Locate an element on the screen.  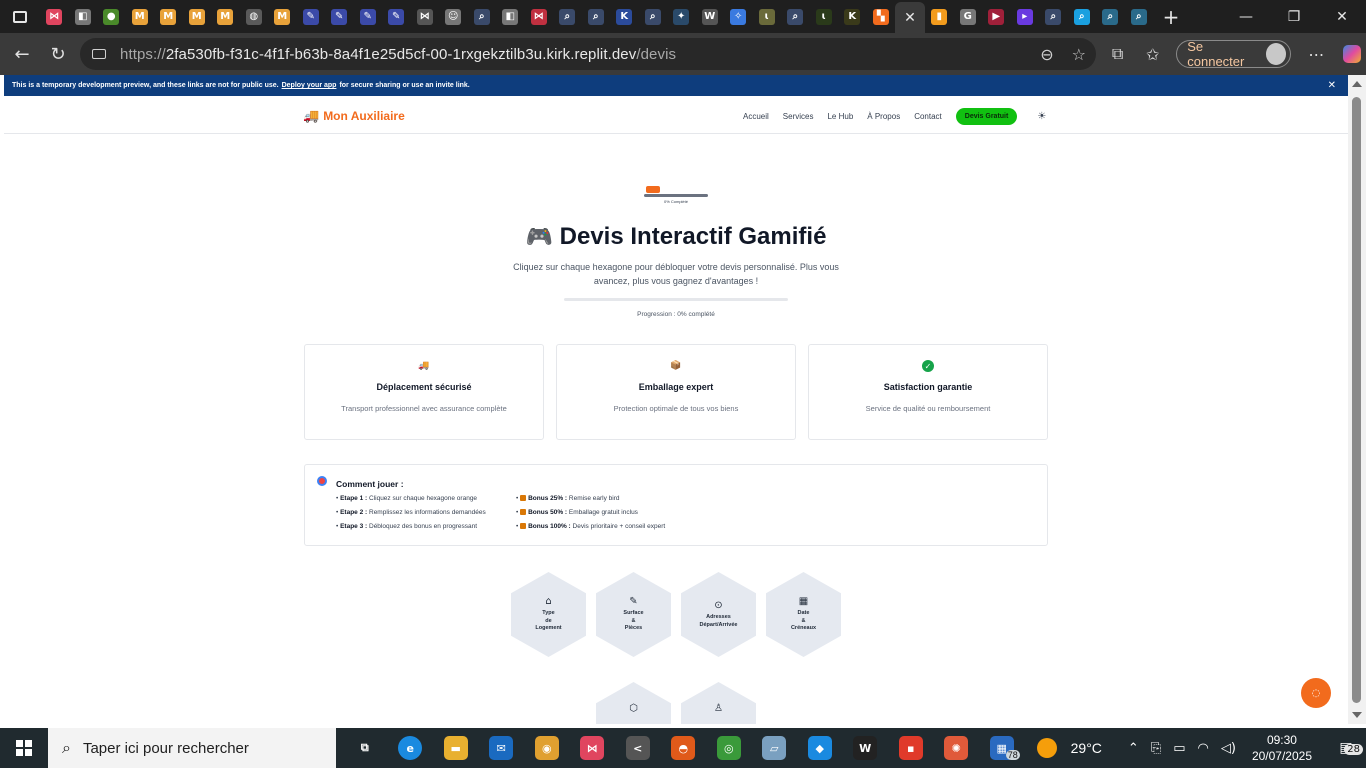
taskbar-app-vpn: ◉ is located at coordinates (547, 748).